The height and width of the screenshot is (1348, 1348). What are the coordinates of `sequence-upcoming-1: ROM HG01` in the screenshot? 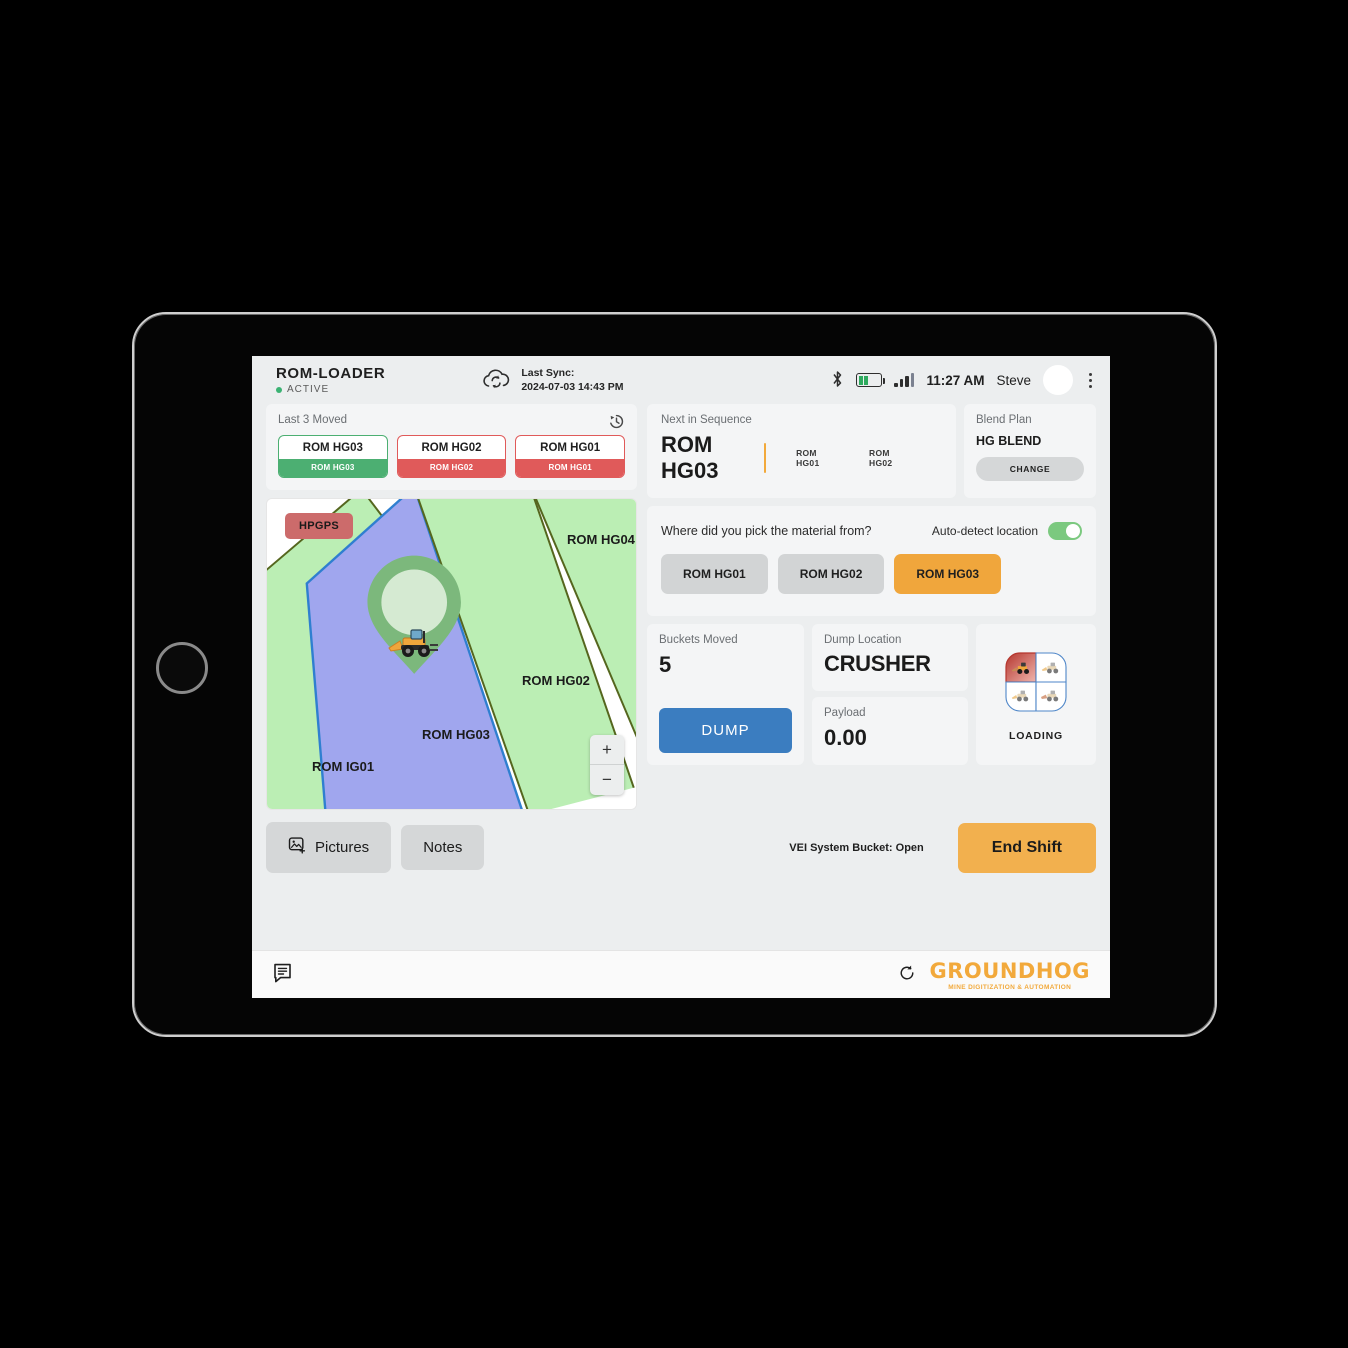 It's located at (808, 458).